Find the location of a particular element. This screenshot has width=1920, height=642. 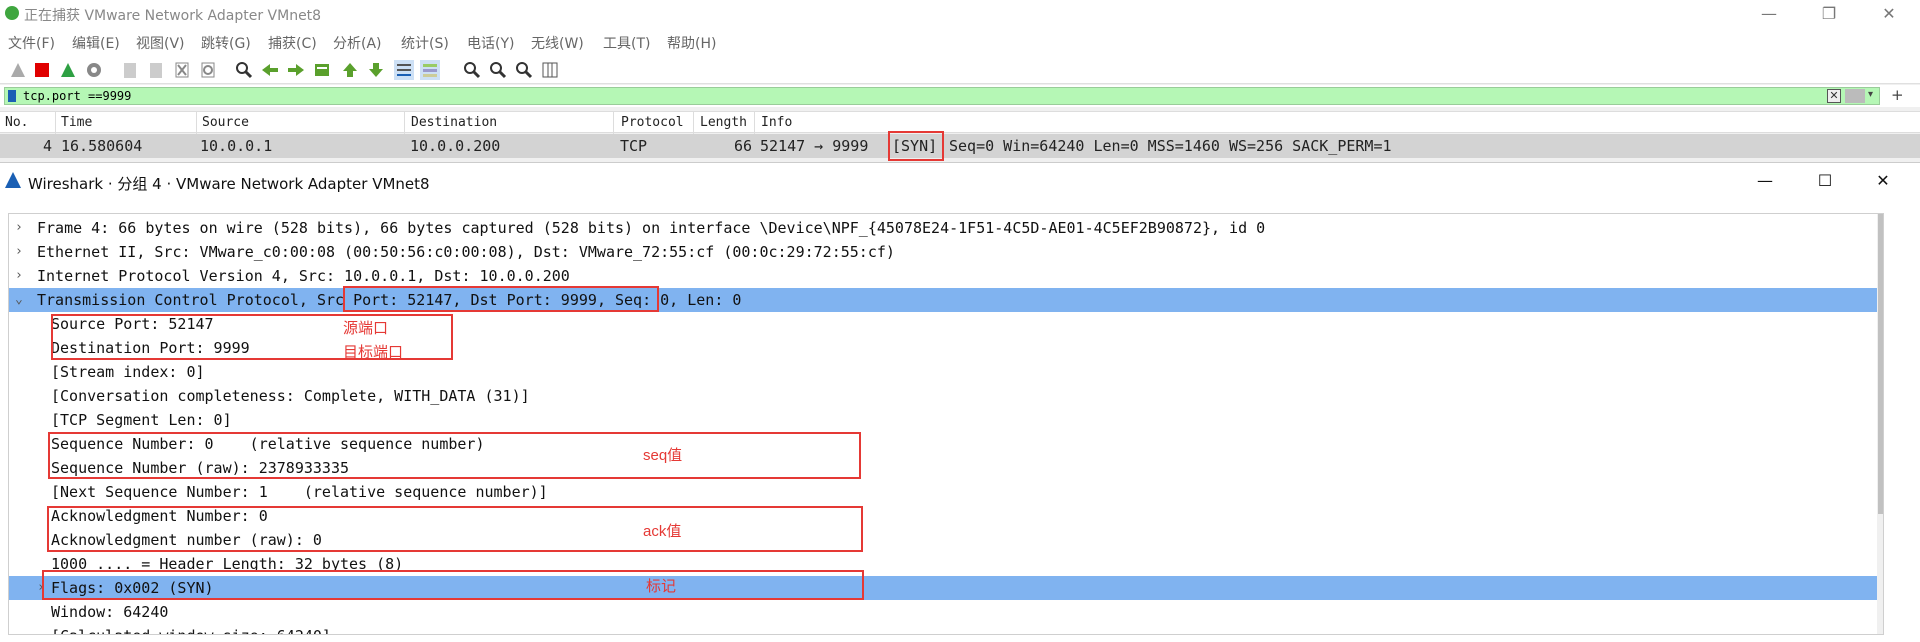

cell-time: 16.580604 is located at coordinates (102, 146).